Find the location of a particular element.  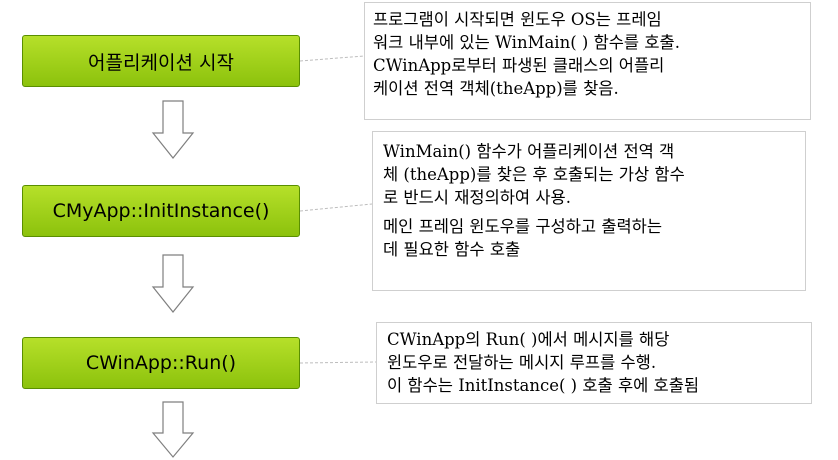

note-line: 프로그램이 시작되면 윈도우 OS는 프레임 is located at coordinates (517, 19).